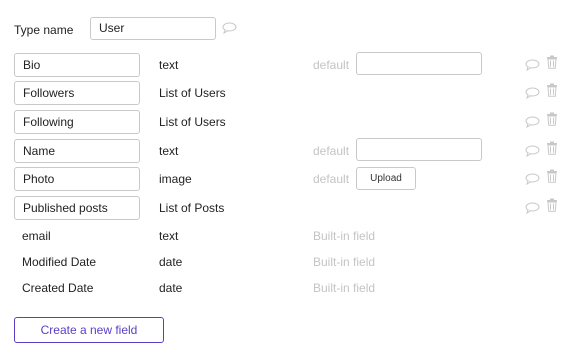 Image resolution: width=585 pixels, height=364 pixels. Describe the element at coordinates (292, 236) in the screenshot. I see `builtin-row-email: email text Built-in field` at that location.